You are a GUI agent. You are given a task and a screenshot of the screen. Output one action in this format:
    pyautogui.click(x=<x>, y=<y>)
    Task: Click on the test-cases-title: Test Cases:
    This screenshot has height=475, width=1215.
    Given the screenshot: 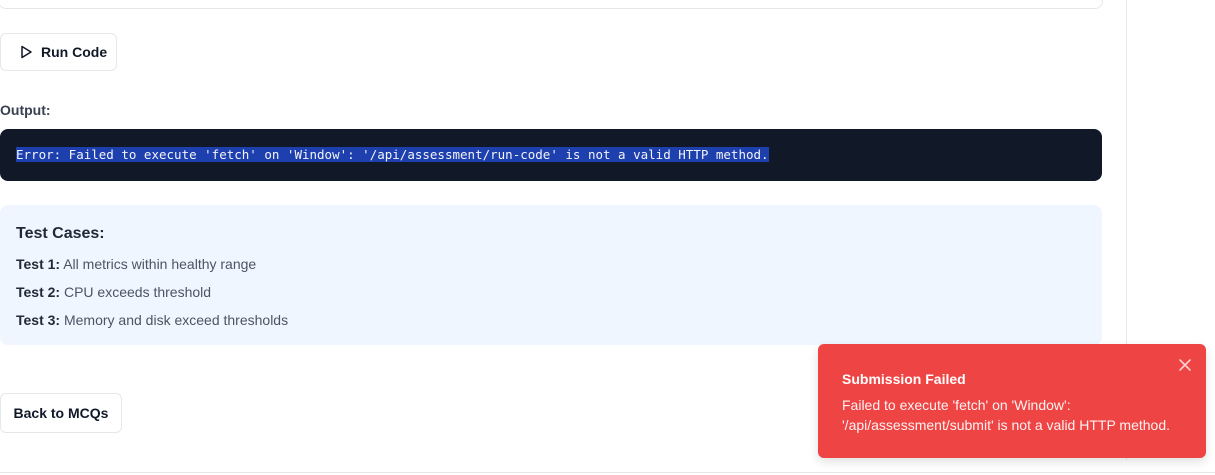 What is the action you would take?
    pyautogui.click(x=60, y=233)
    